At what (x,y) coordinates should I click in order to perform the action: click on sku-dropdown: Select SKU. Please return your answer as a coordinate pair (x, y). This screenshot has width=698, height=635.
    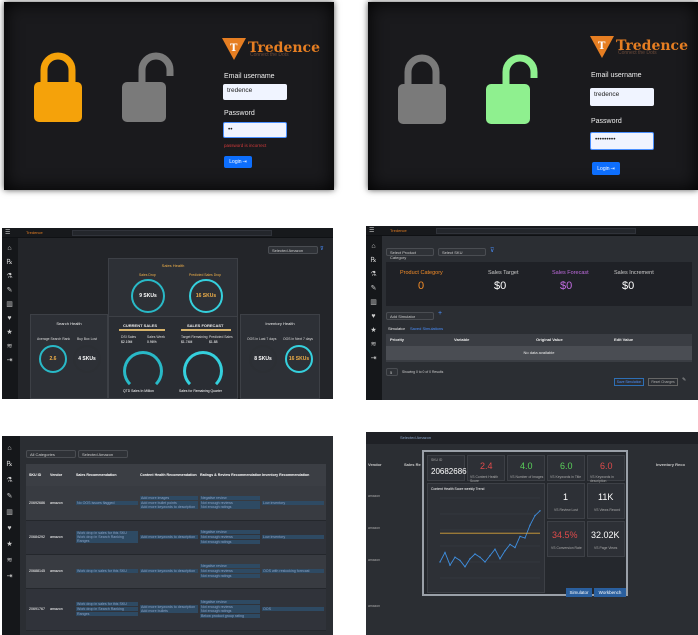
    Looking at the image, I should click on (462, 252).